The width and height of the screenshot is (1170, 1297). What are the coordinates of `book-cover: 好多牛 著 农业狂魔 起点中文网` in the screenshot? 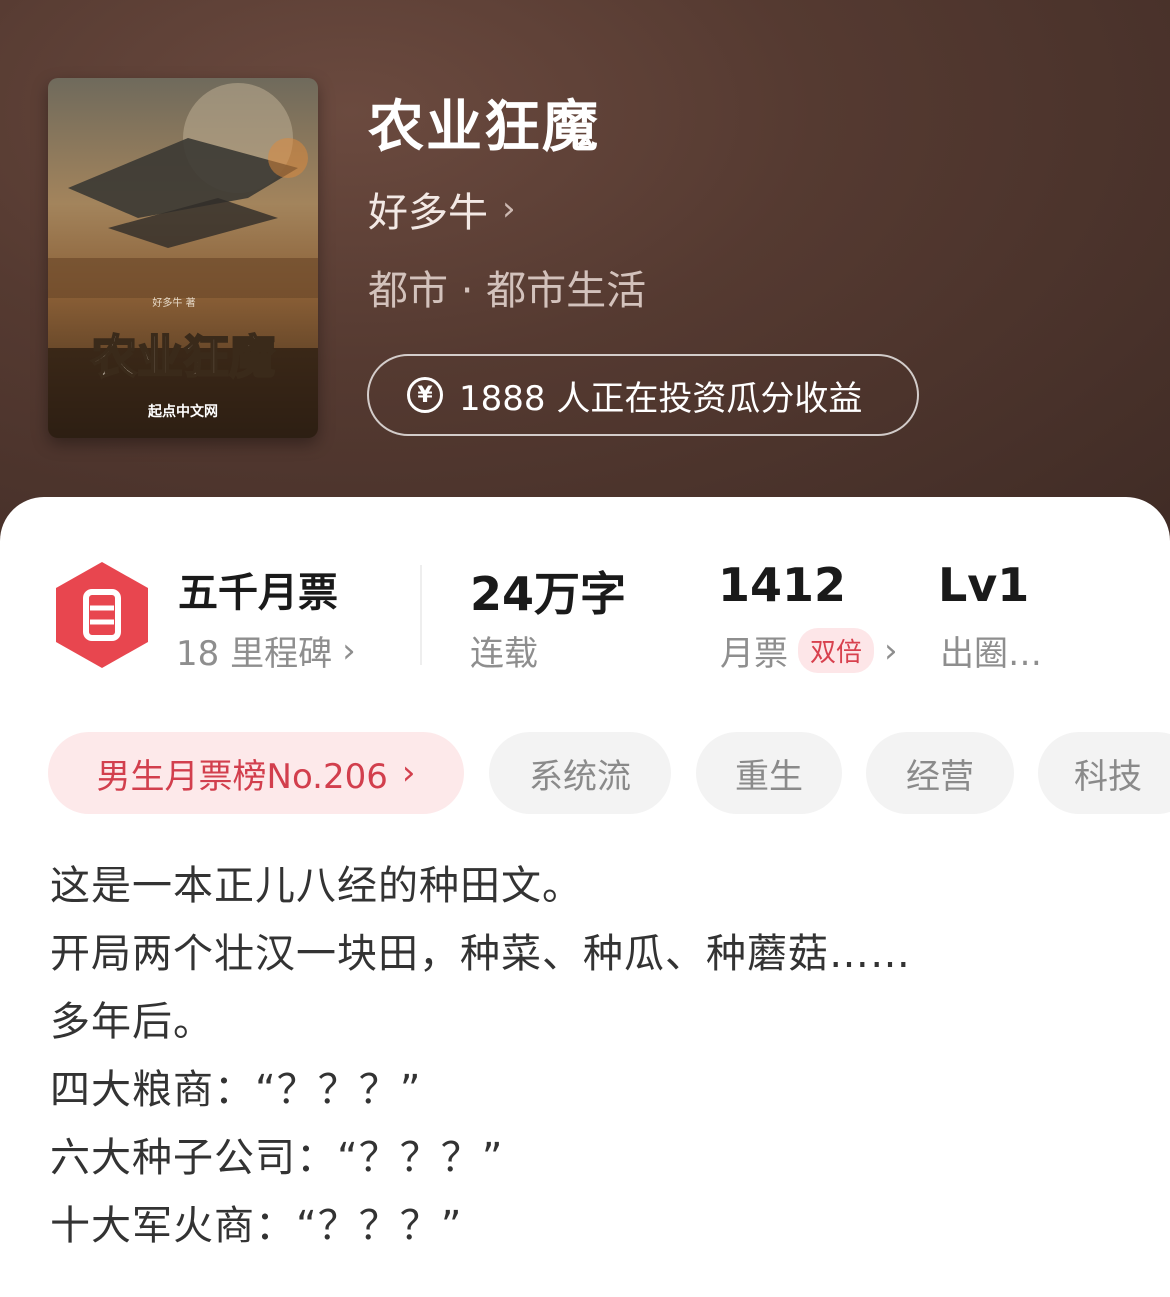 It's located at (183, 258).